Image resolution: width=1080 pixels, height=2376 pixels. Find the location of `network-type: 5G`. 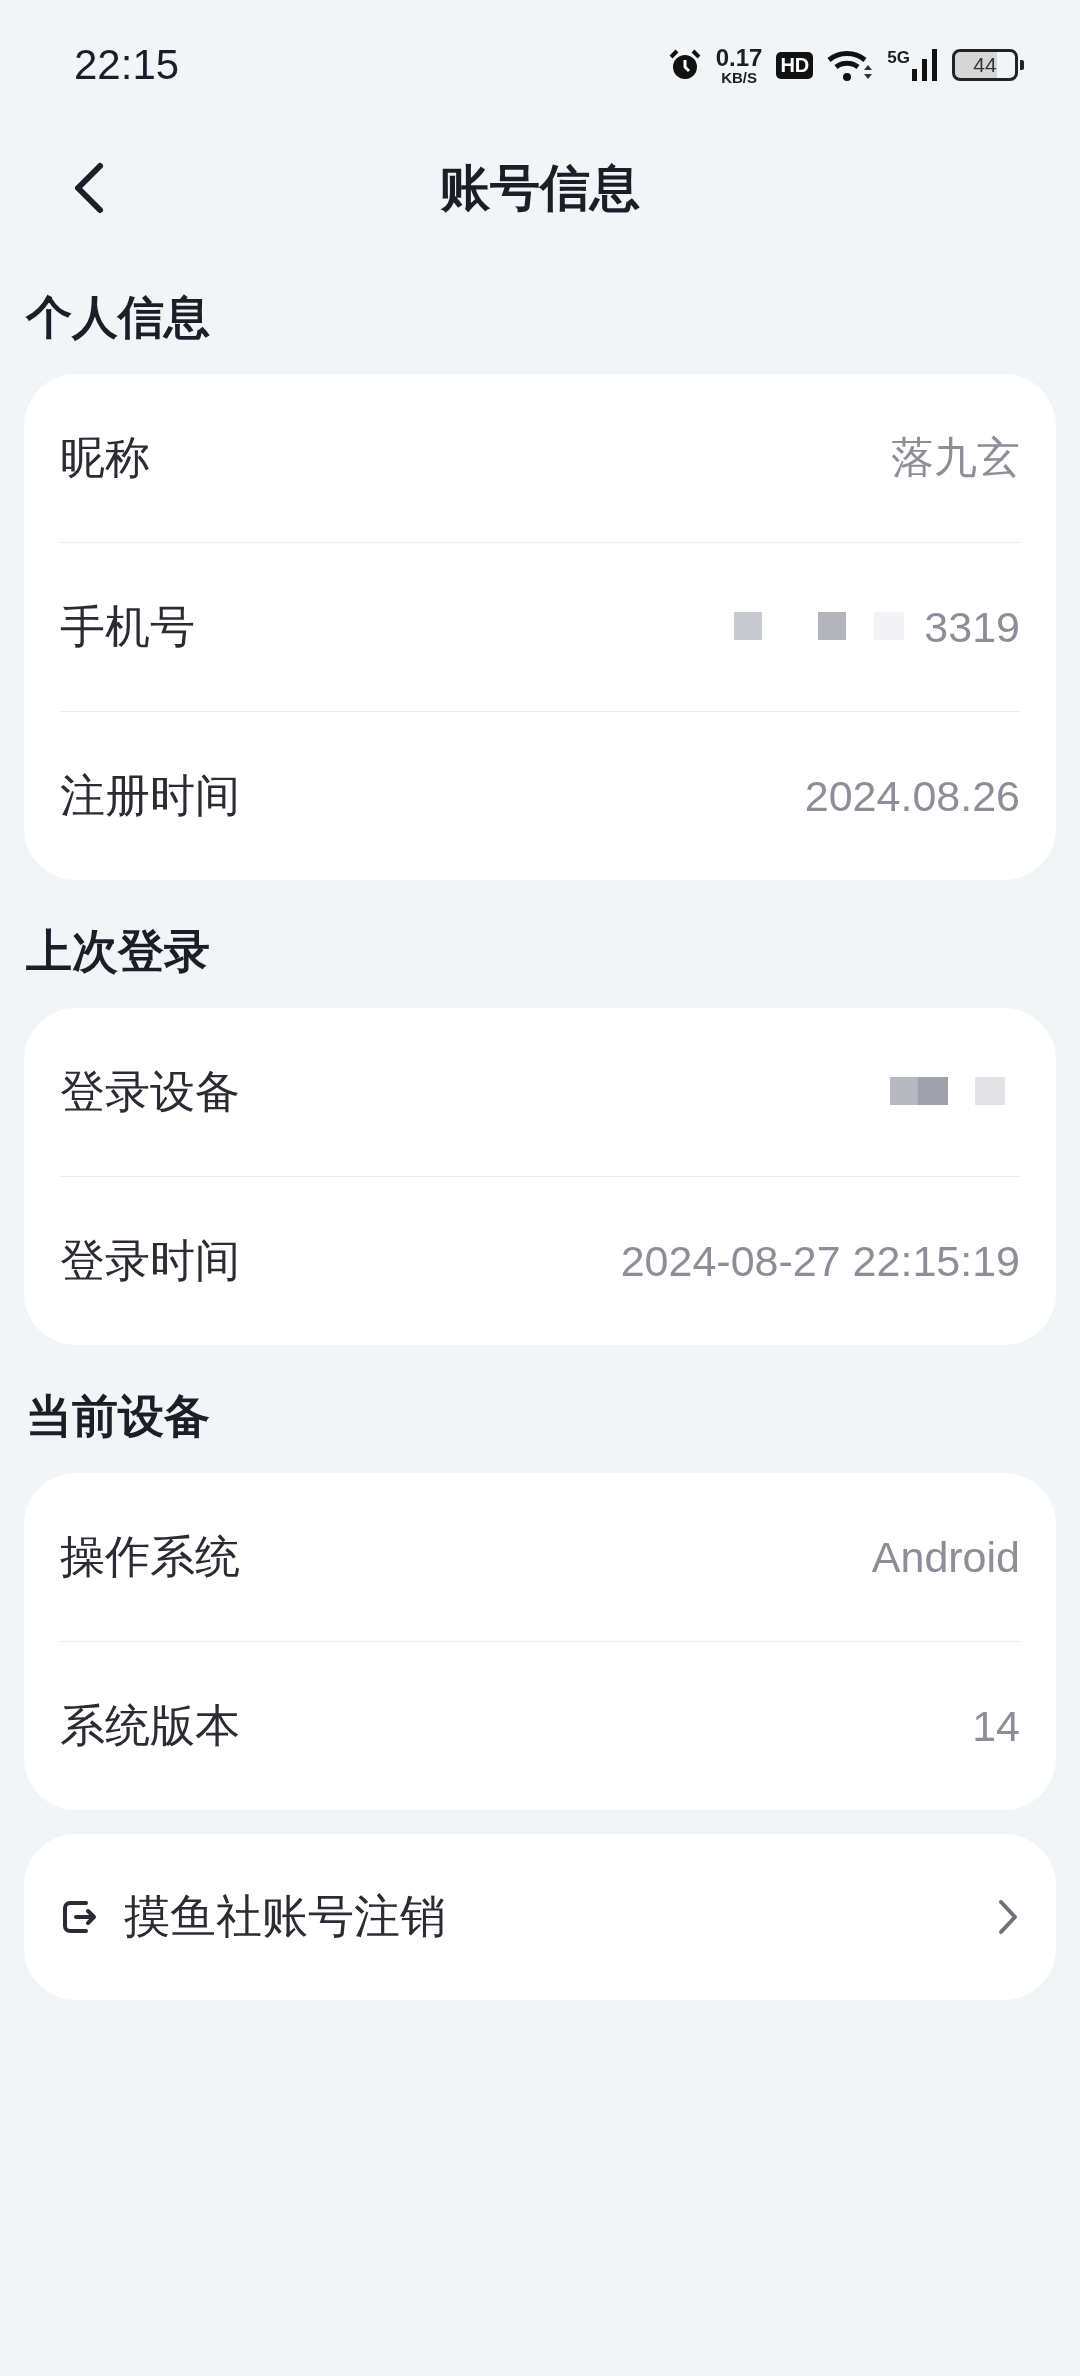

network-type: 5G is located at coordinates (898, 57).